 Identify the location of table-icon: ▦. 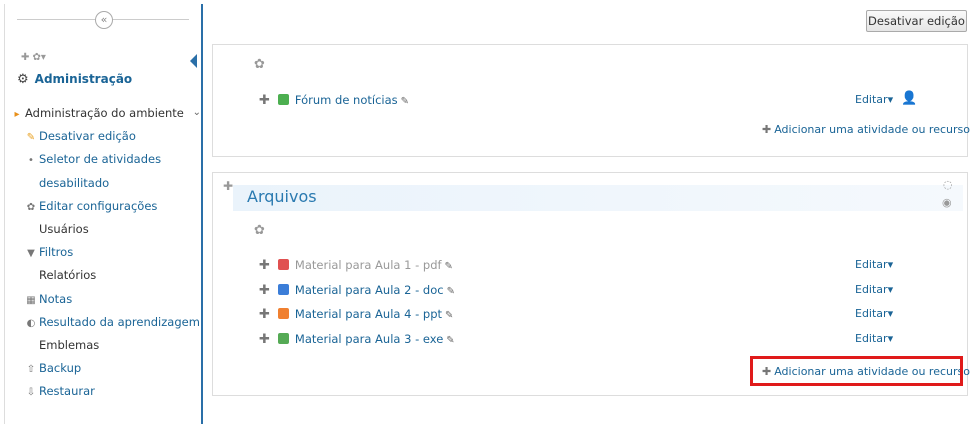
(31, 300).